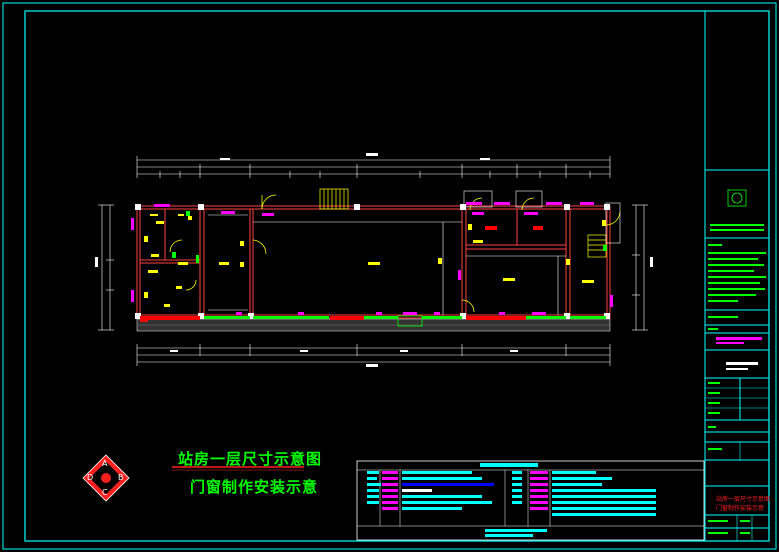  Describe the element at coordinates (736, 276) in the screenshot. I see `title-block-column` at that location.